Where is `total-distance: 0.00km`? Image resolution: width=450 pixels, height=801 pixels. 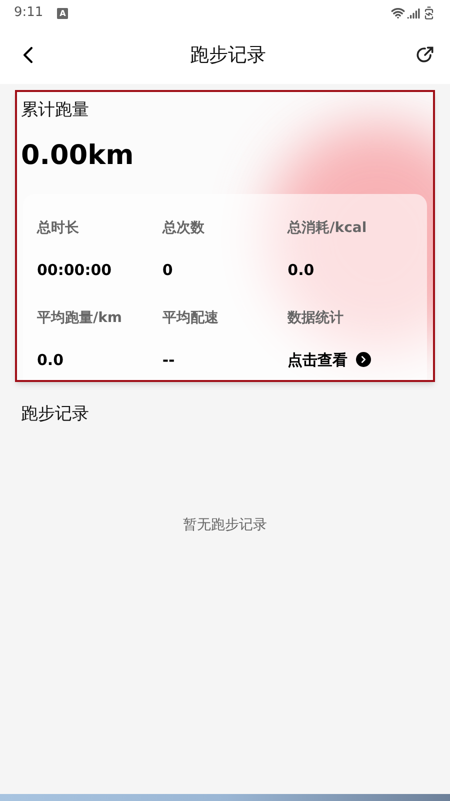 total-distance: 0.00km is located at coordinates (78, 155).